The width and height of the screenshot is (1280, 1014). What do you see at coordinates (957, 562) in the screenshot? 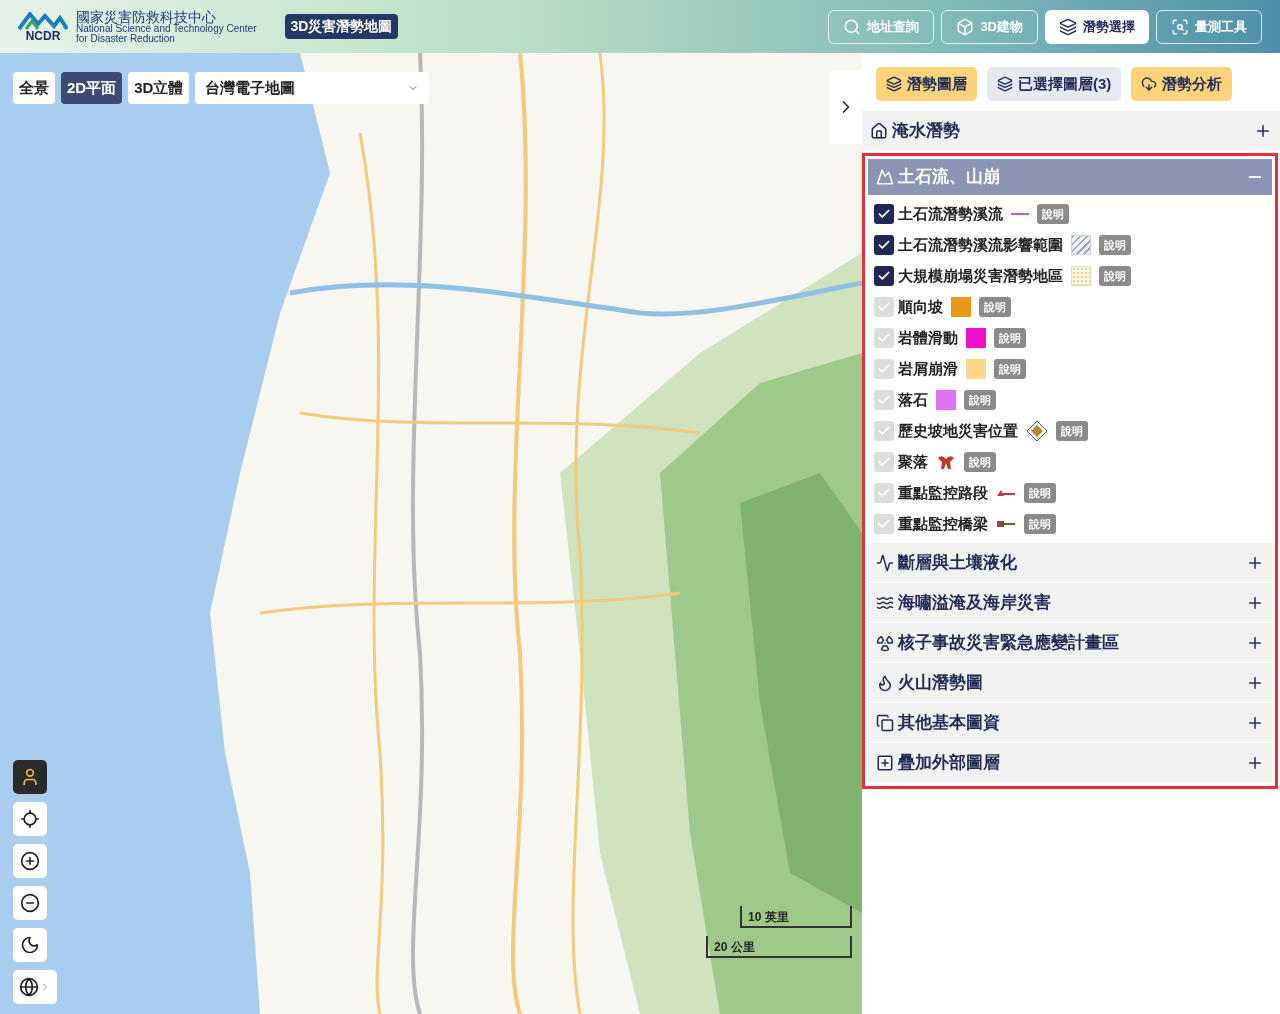
I see `section-title: 斷層與土壤液化` at bounding box center [957, 562].